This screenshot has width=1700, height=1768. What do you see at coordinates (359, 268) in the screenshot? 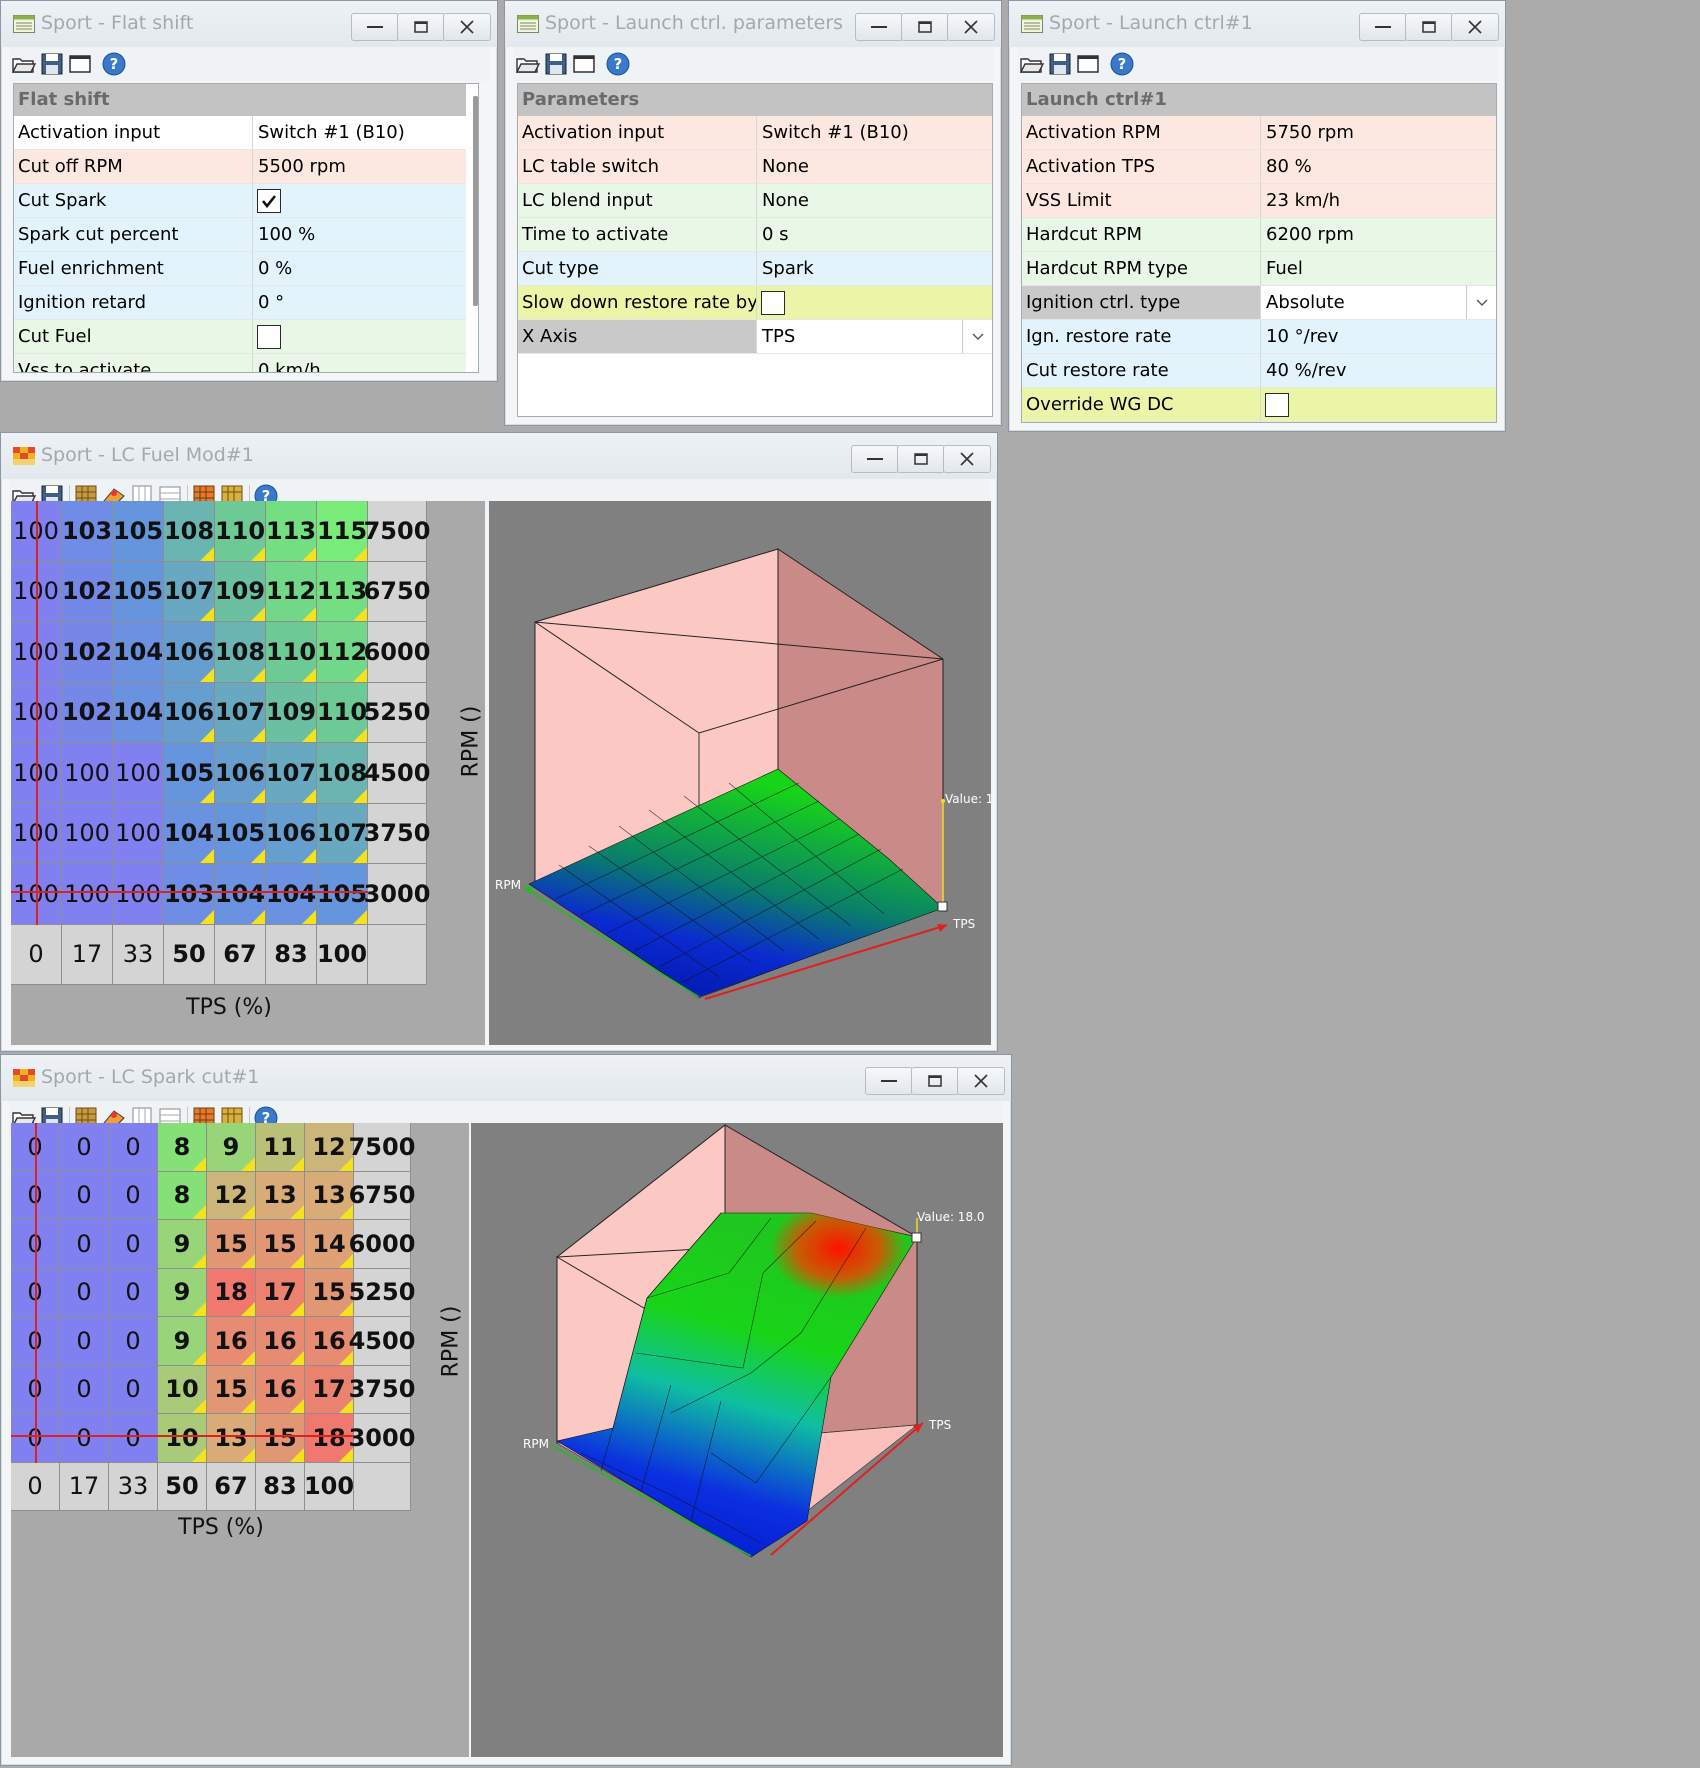
I see `property-value: 0 %` at bounding box center [359, 268].